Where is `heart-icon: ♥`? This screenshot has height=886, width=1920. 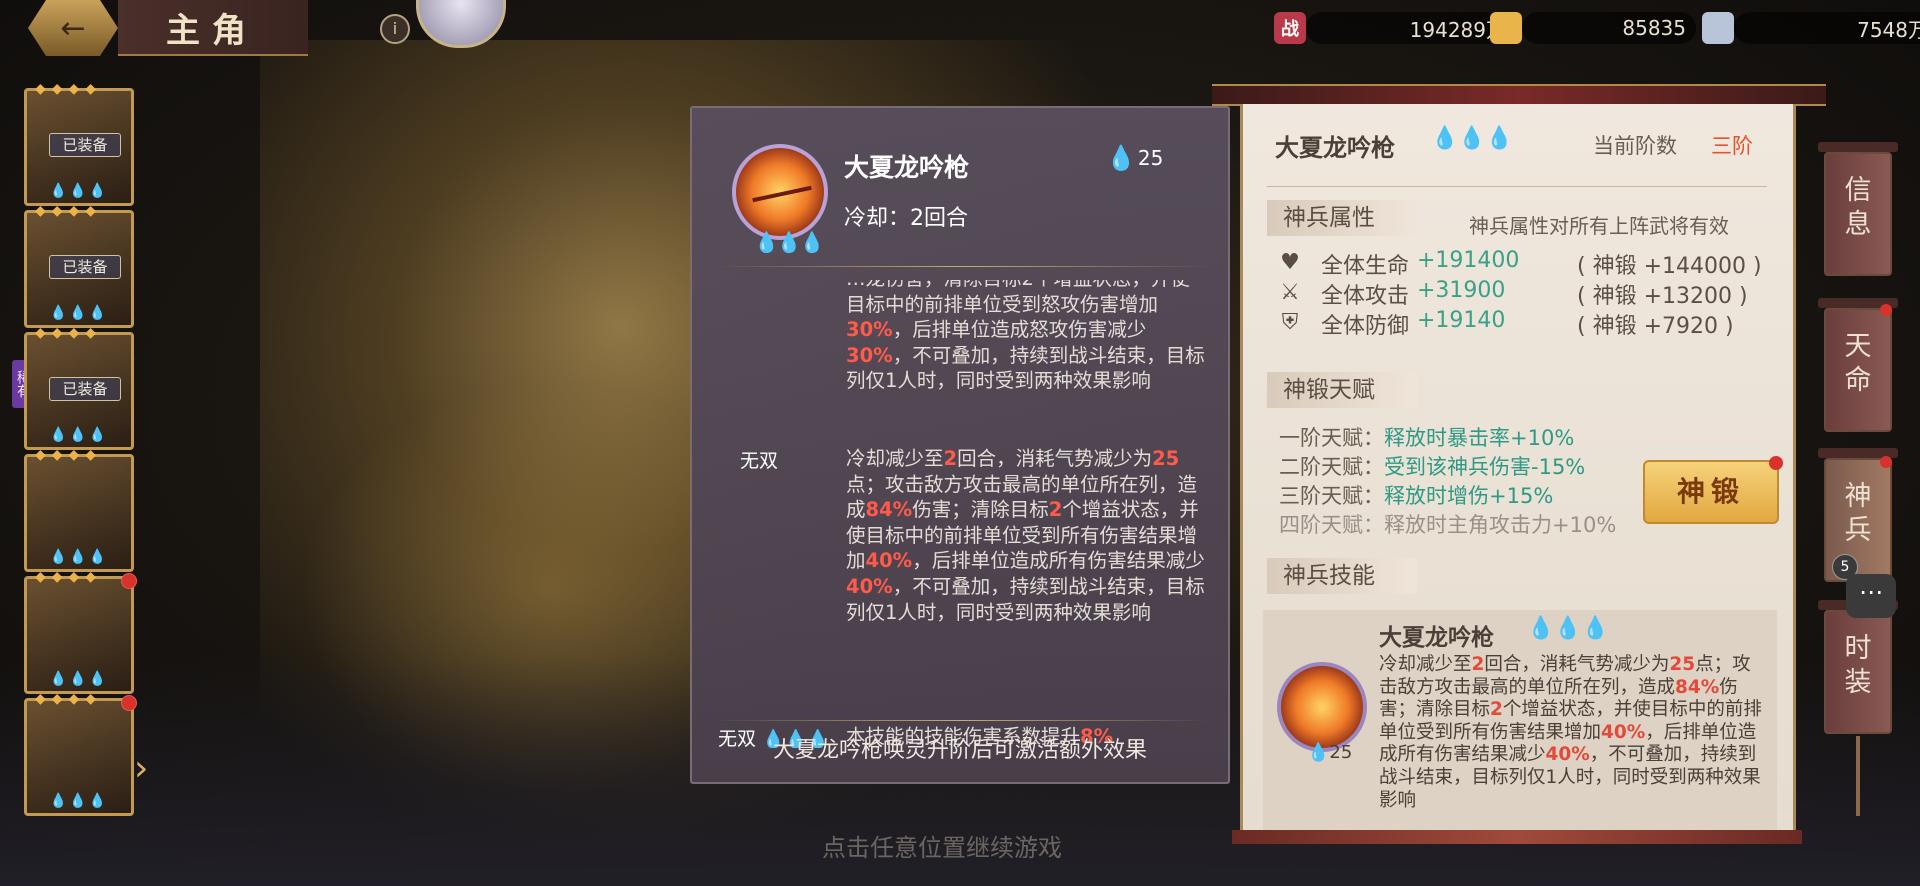
heart-icon: ♥ is located at coordinates (1290, 262).